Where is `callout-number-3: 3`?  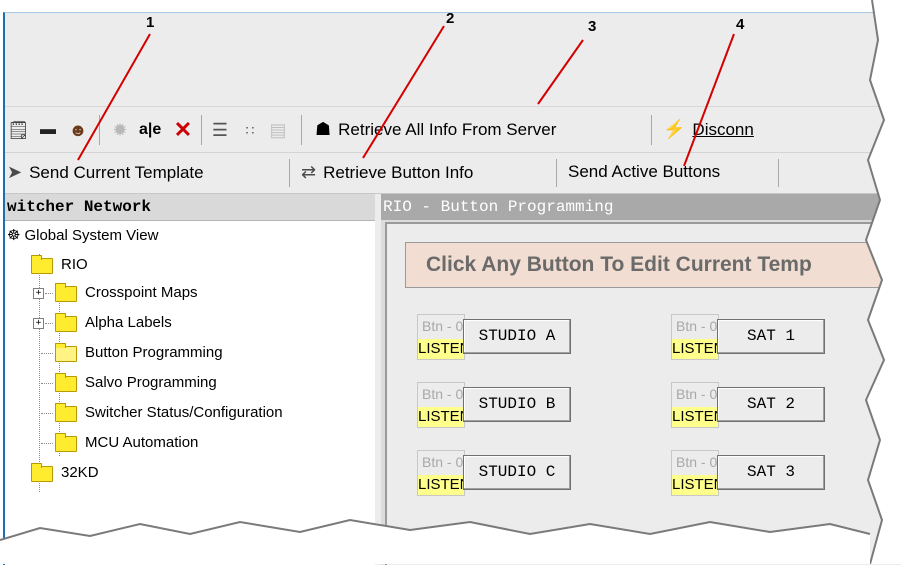 callout-number-3: 3 is located at coordinates (592, 26).